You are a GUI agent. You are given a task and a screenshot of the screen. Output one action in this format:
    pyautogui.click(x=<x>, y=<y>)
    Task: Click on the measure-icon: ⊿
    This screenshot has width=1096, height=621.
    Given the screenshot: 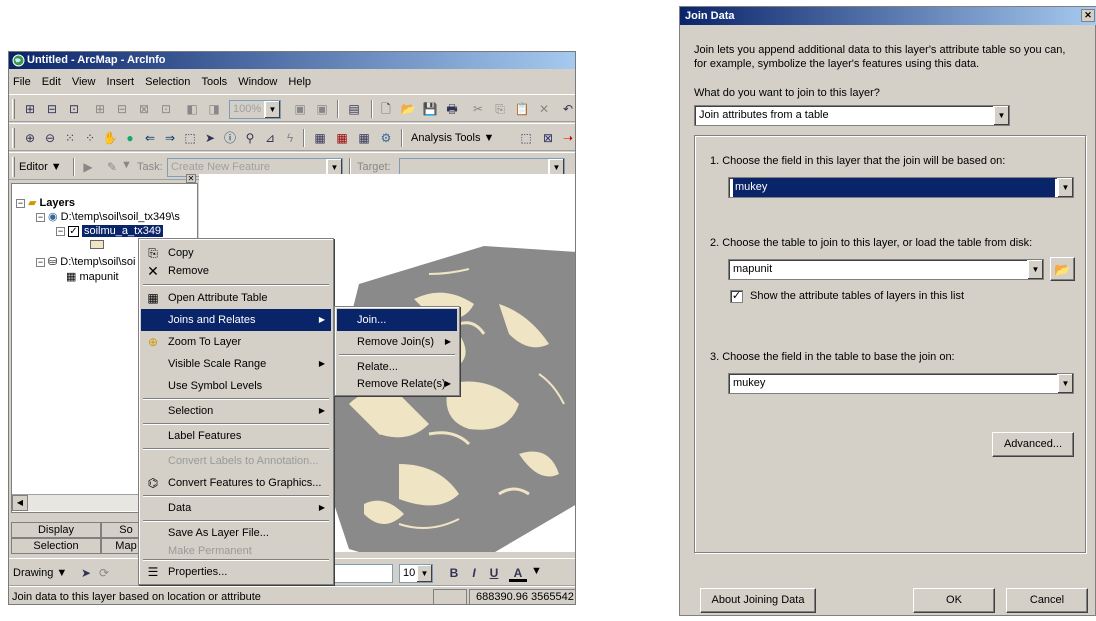 What is the action you would take?
    pyautogui.click(x=270, y=138)
    